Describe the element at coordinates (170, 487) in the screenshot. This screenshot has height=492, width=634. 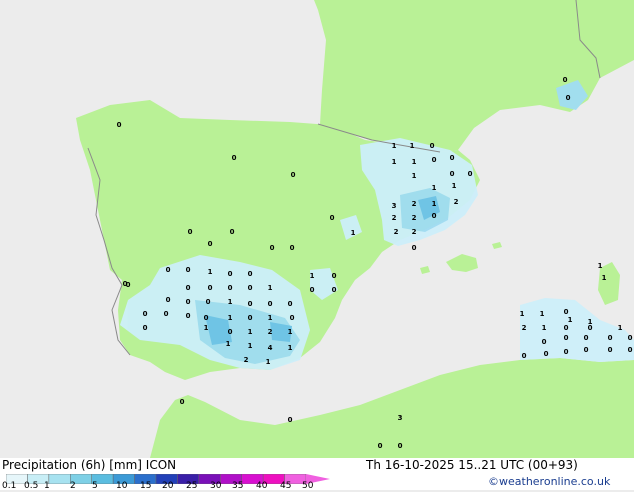
I see `colorbar-ticks: 0.1 0.5 1 2 5 10 15 20 25 30 35 40 45 50` at that location.